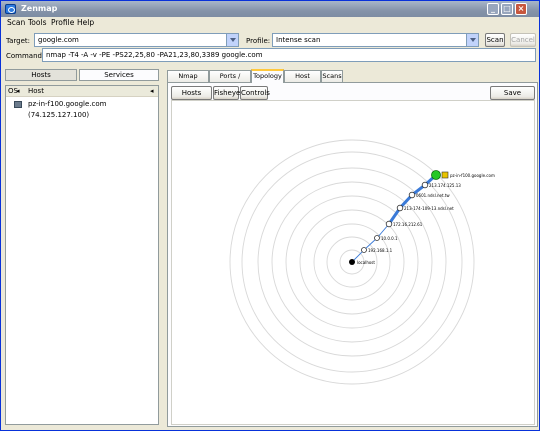 The width and height of the screenshot is (540, 431). What do you see at coordinates (370, 243) in the screenshot?
I see `route-link-thin` at bounding box center [370, 243].